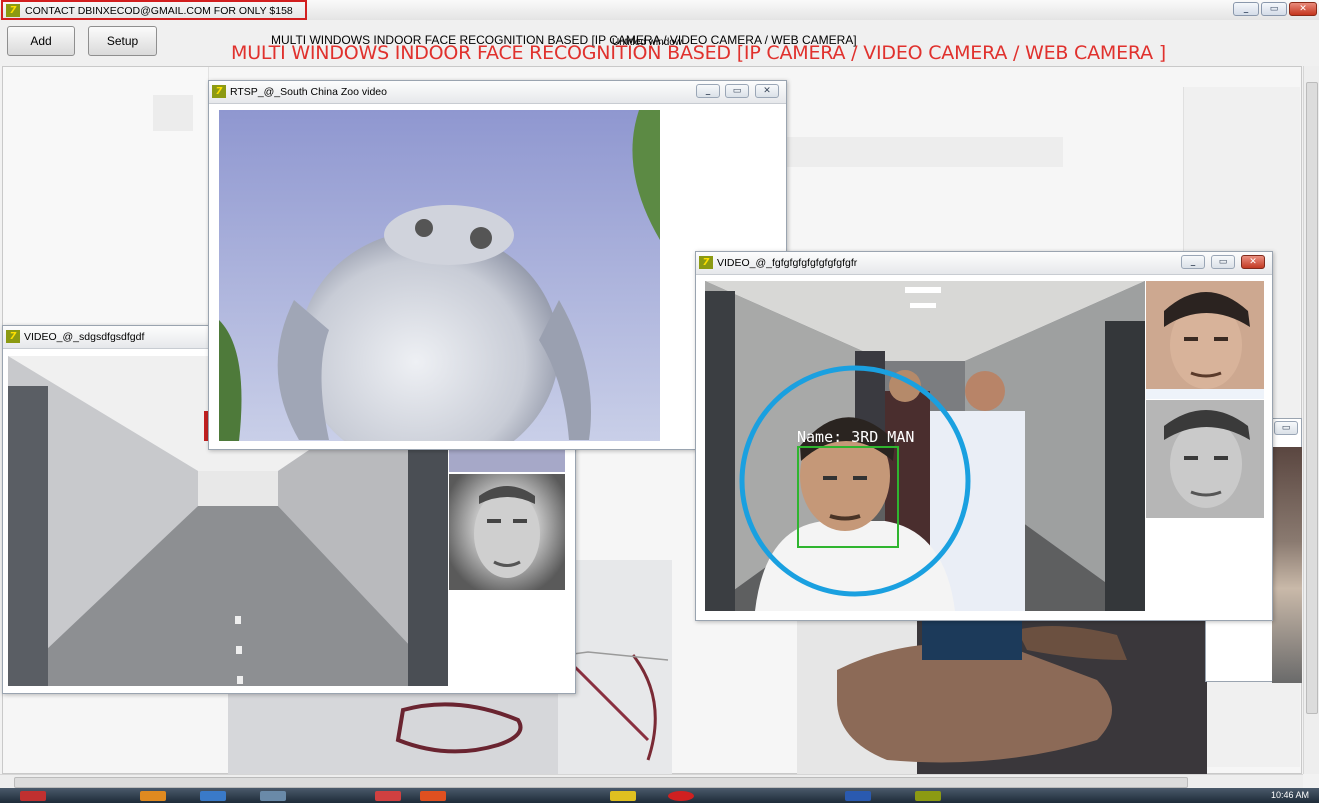 This screenshot has height=803, width=1319. I want to click on hand-video, so click(1002, 687).